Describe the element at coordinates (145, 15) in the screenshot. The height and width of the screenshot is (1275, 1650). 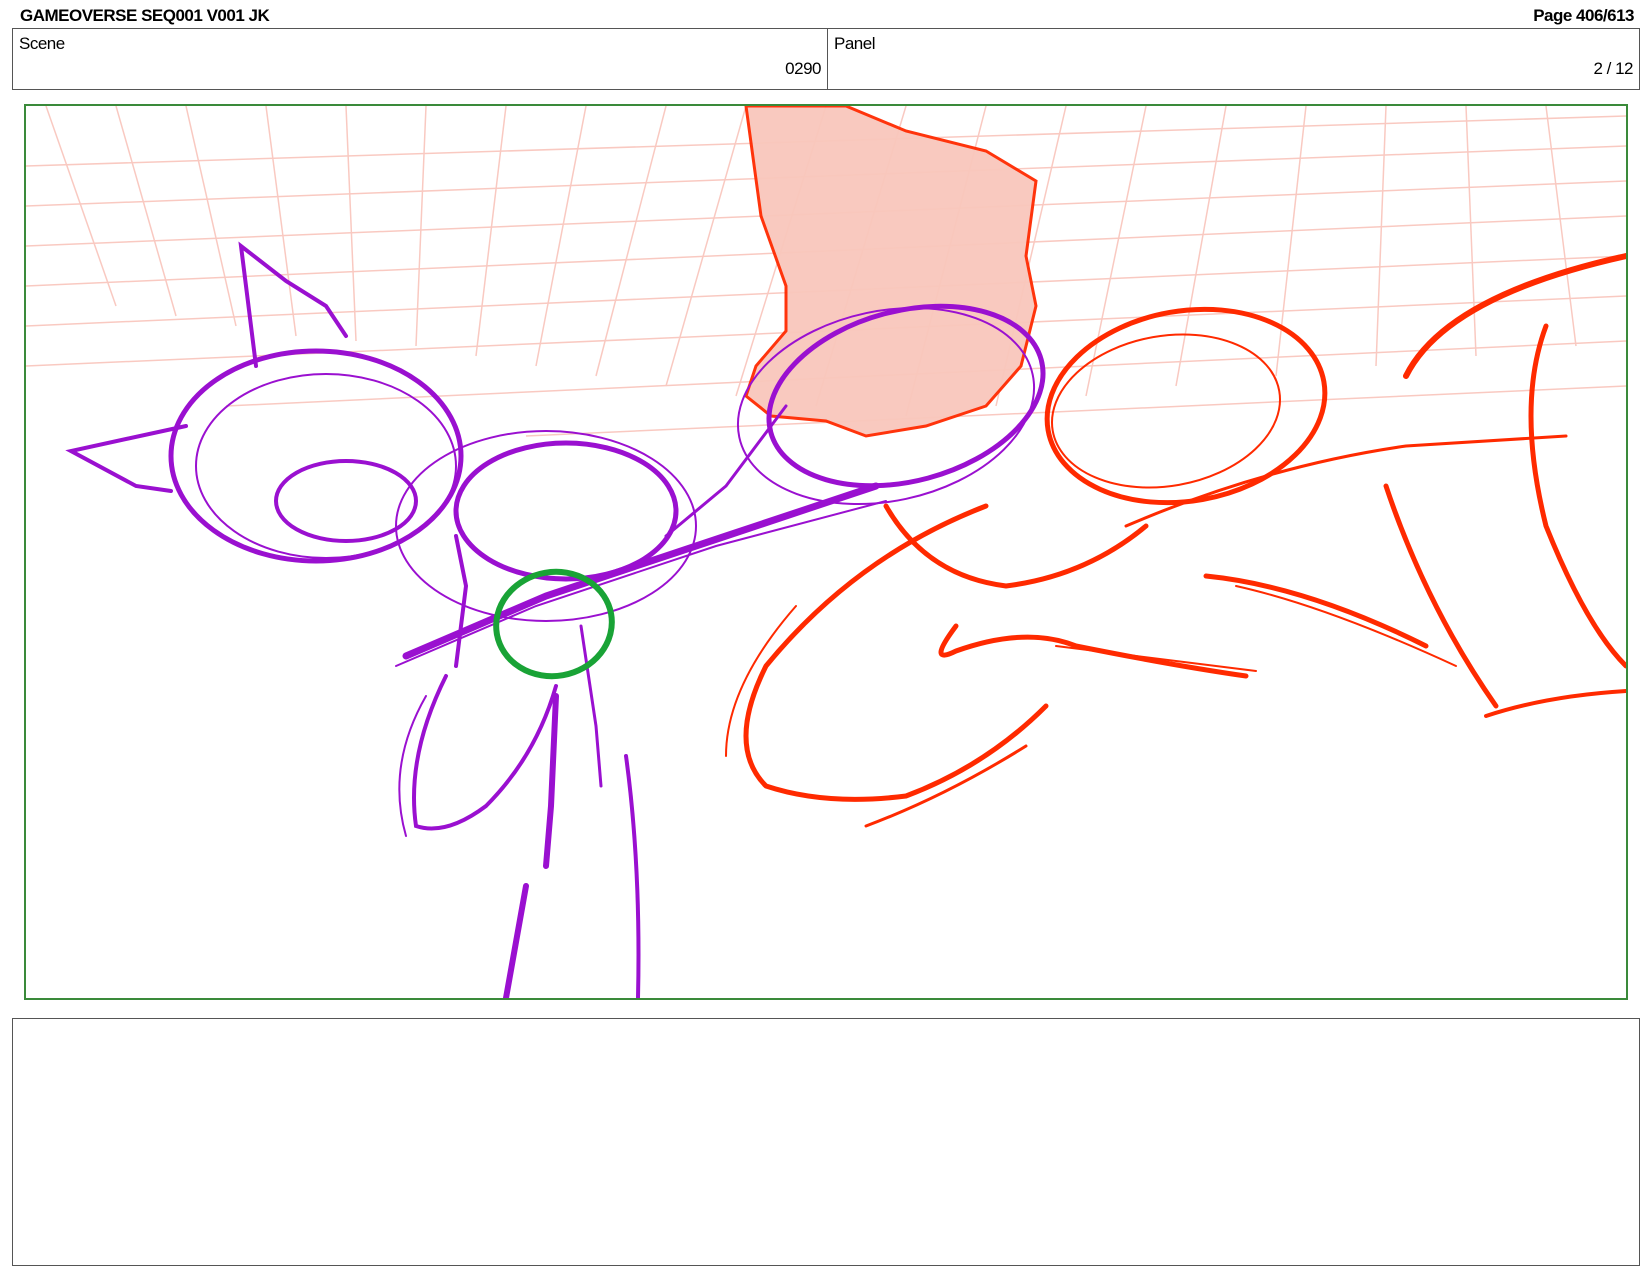
I see `doc-title: GAMEOVERSE SEQ001 V001 JK` at that location.